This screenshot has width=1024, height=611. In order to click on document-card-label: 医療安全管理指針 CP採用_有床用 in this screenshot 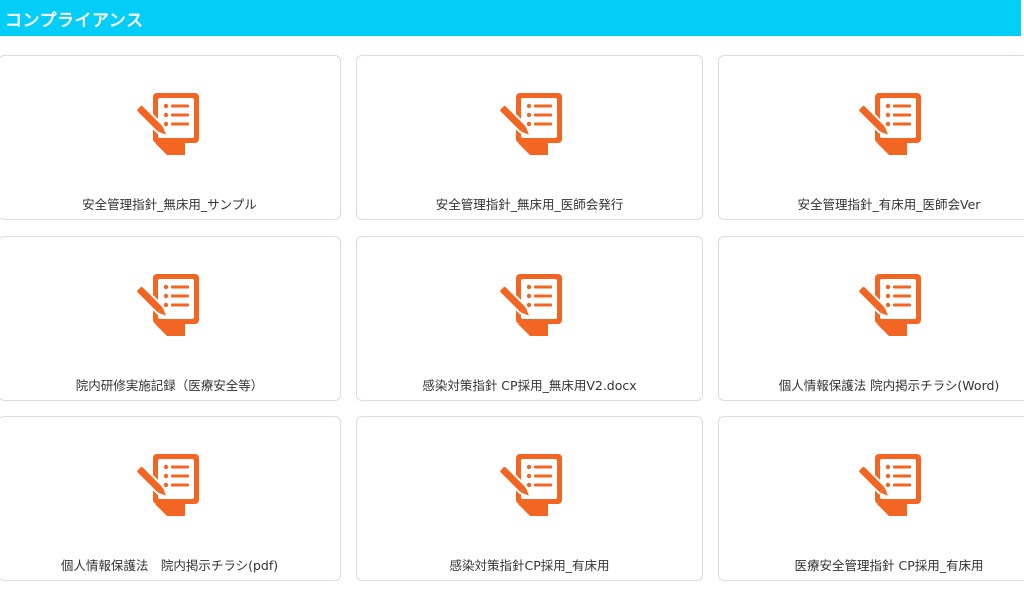, I will do `click(889, 565)`.